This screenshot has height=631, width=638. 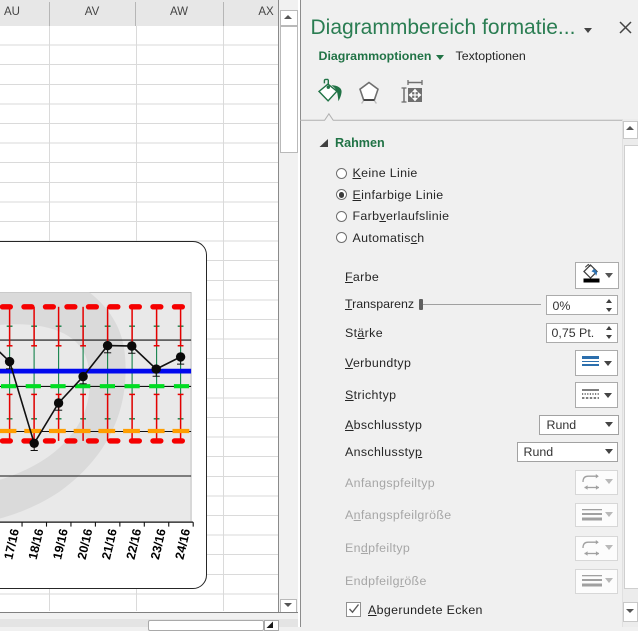 I want to click on svg-text: 21/16, so click(x=109, y=543).